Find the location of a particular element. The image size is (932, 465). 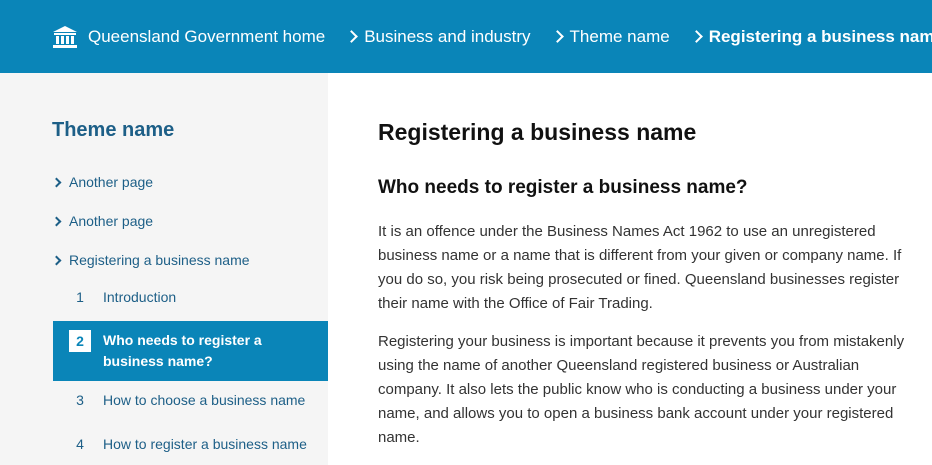

step-number: 3 is located at coordinates (80, 400).